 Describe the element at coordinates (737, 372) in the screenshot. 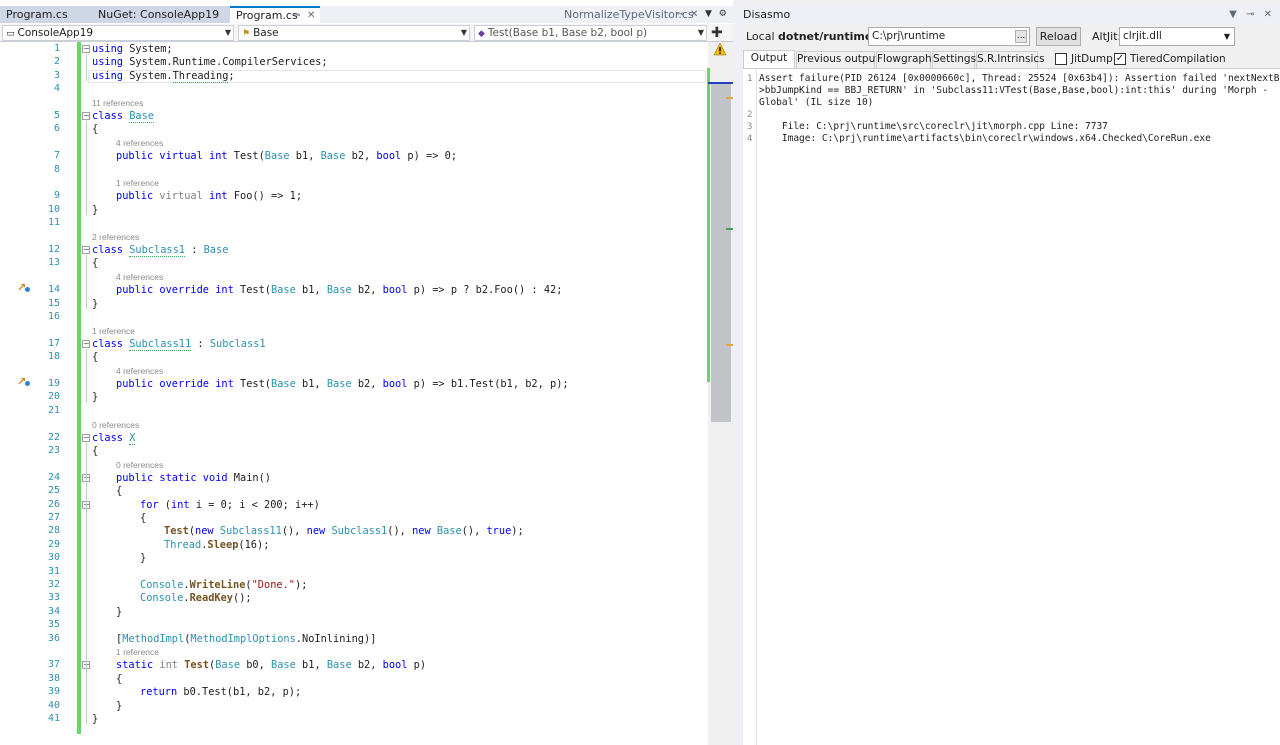

I see `pane-splitter` at that location.